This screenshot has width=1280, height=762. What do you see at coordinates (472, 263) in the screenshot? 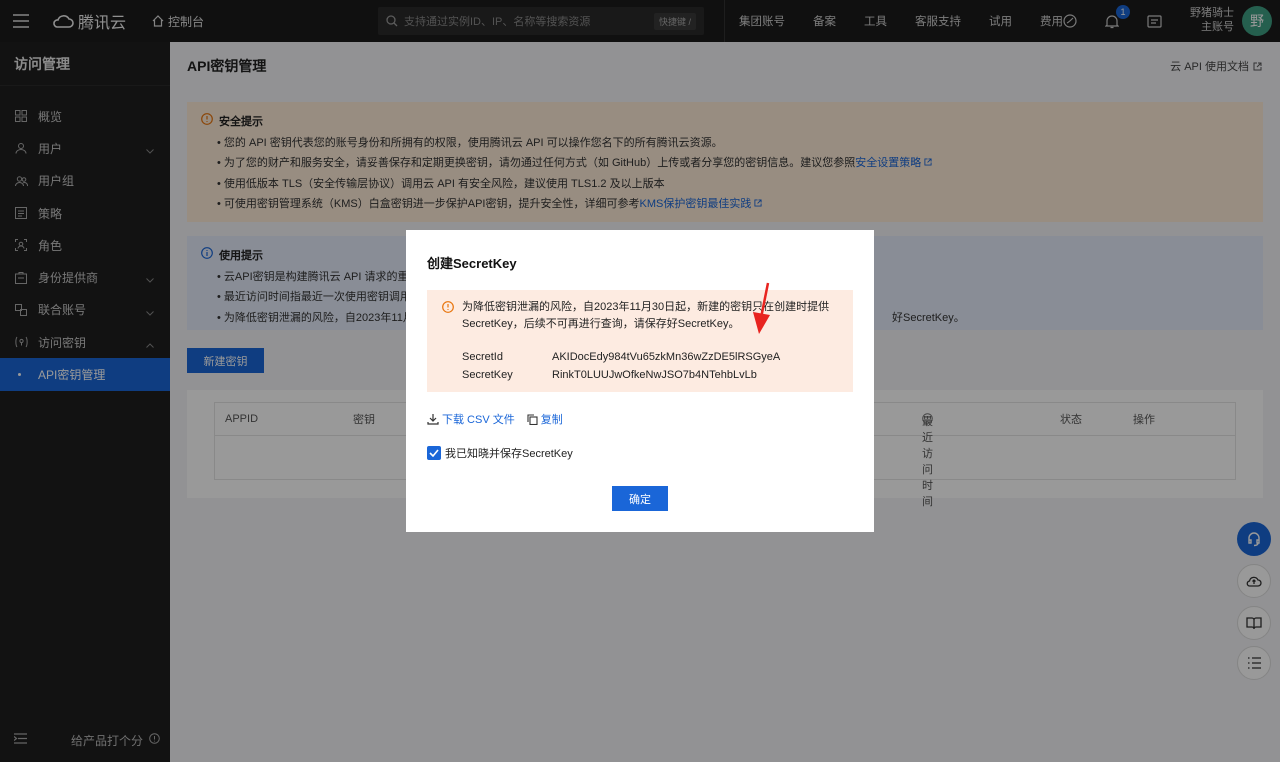
I see `dialog-title: 创建SecretKey` at bounding box center [472, 263].